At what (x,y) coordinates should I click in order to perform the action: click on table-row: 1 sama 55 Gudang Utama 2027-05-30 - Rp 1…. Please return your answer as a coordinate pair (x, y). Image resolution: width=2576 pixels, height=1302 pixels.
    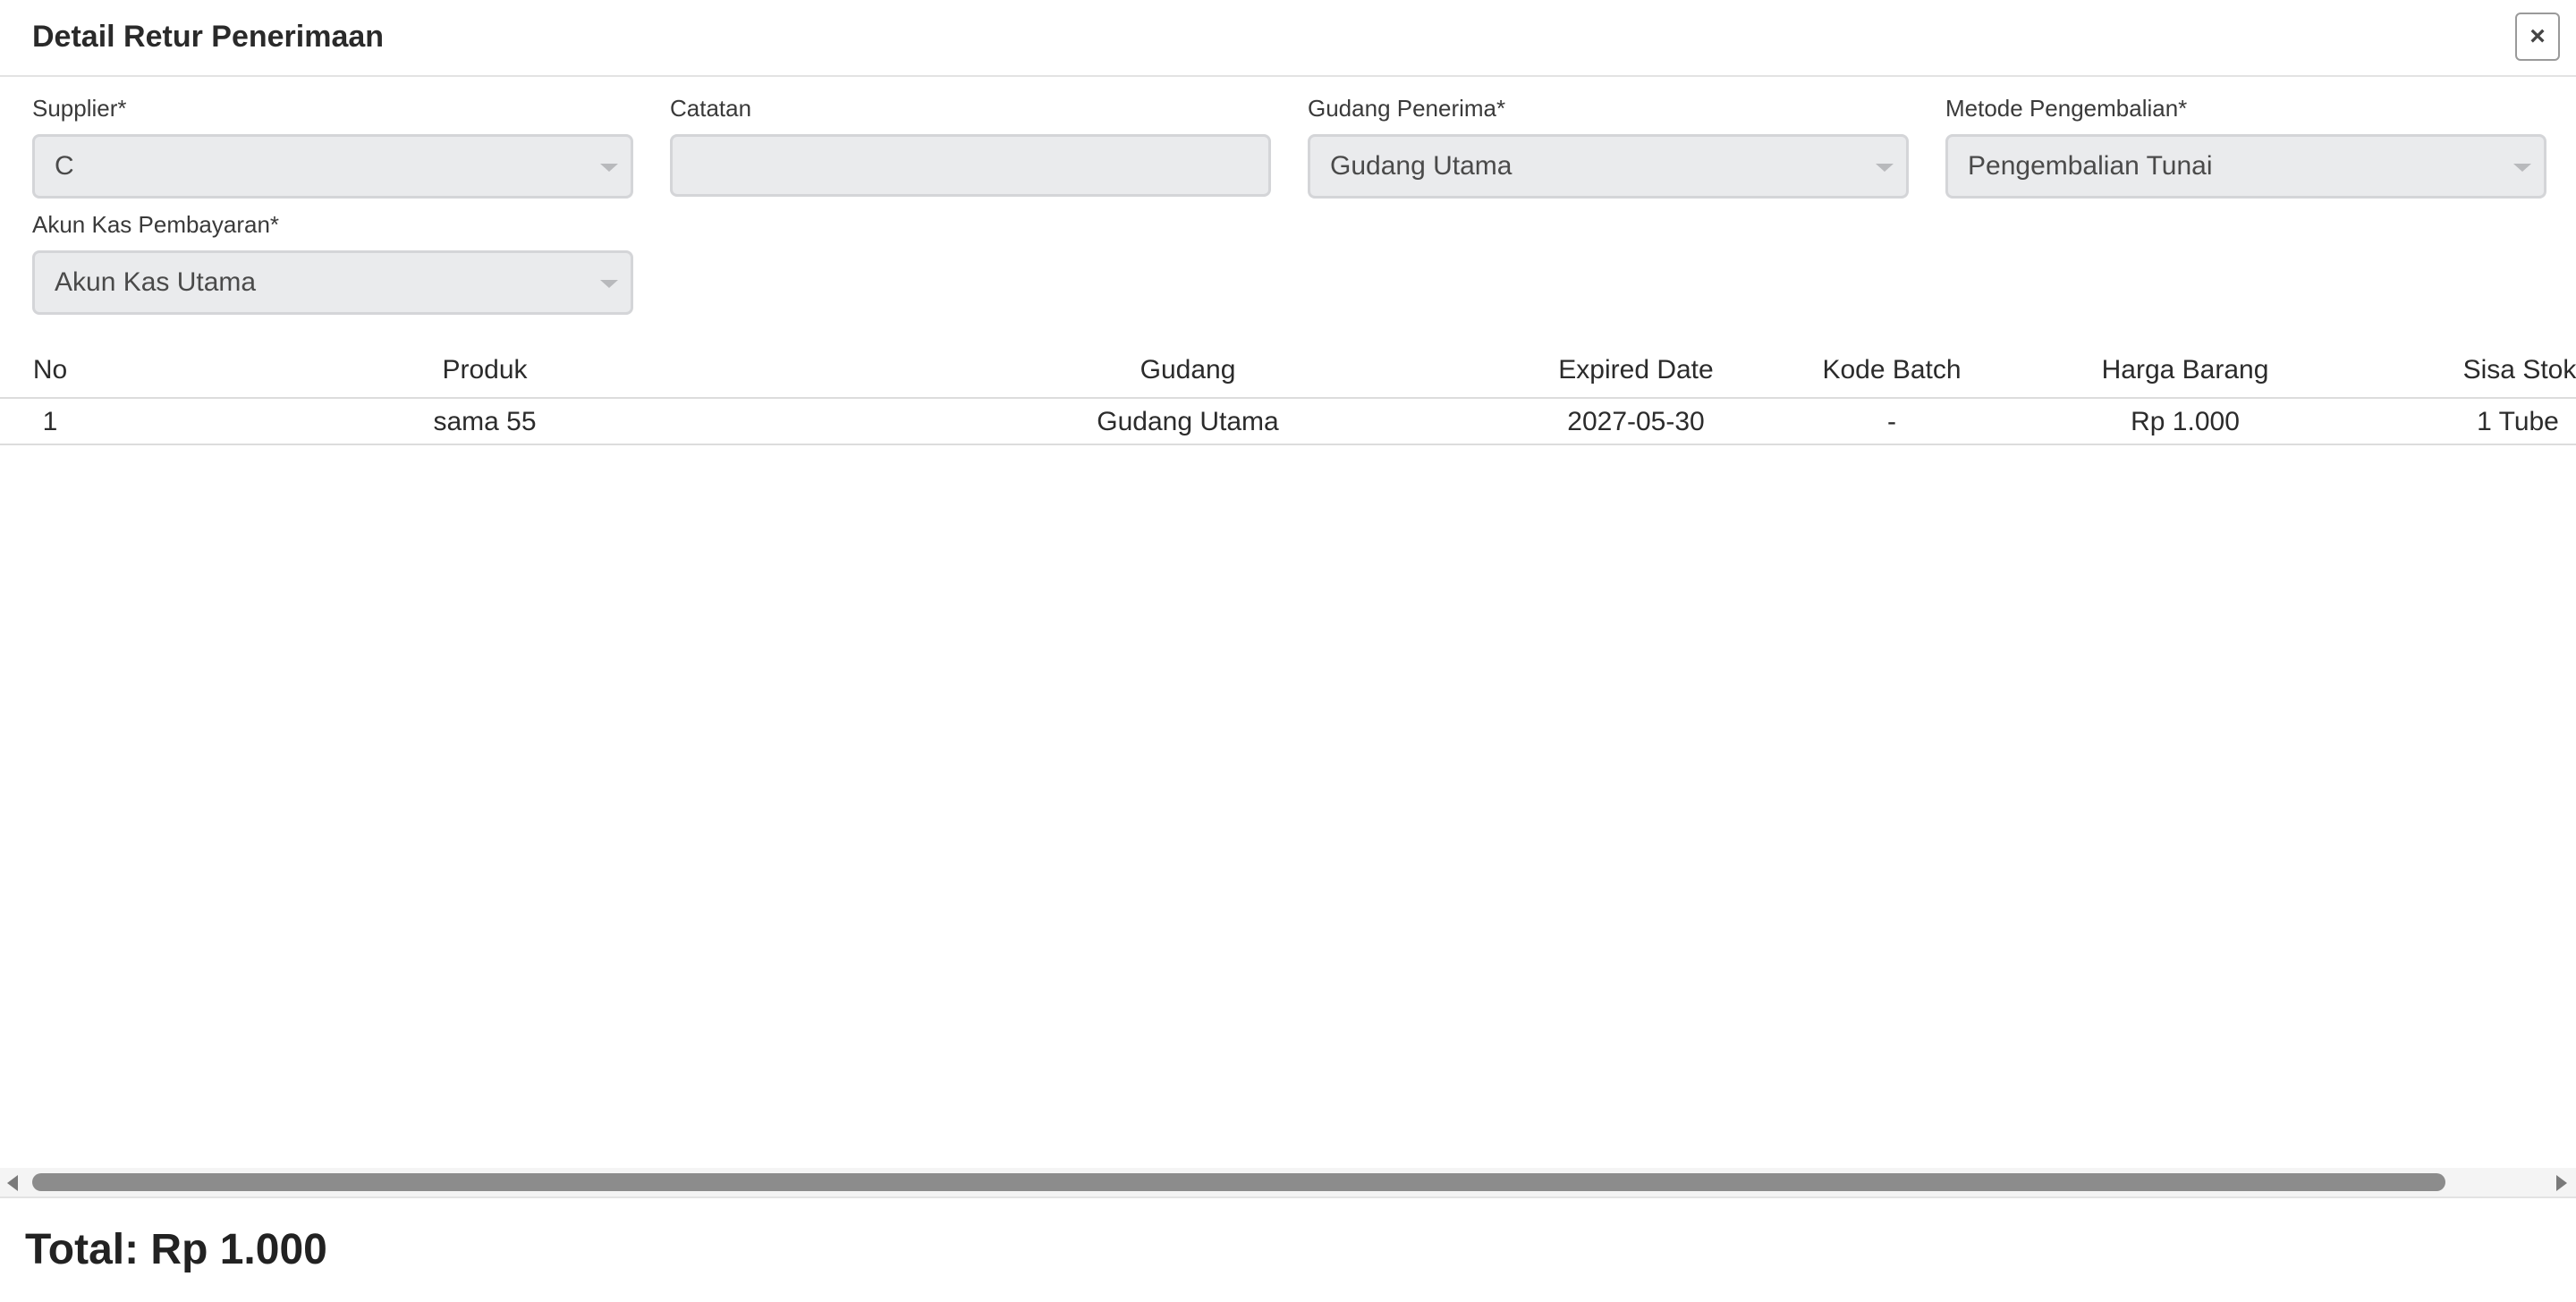
    Looking at the image, I should click on (1288, 422).